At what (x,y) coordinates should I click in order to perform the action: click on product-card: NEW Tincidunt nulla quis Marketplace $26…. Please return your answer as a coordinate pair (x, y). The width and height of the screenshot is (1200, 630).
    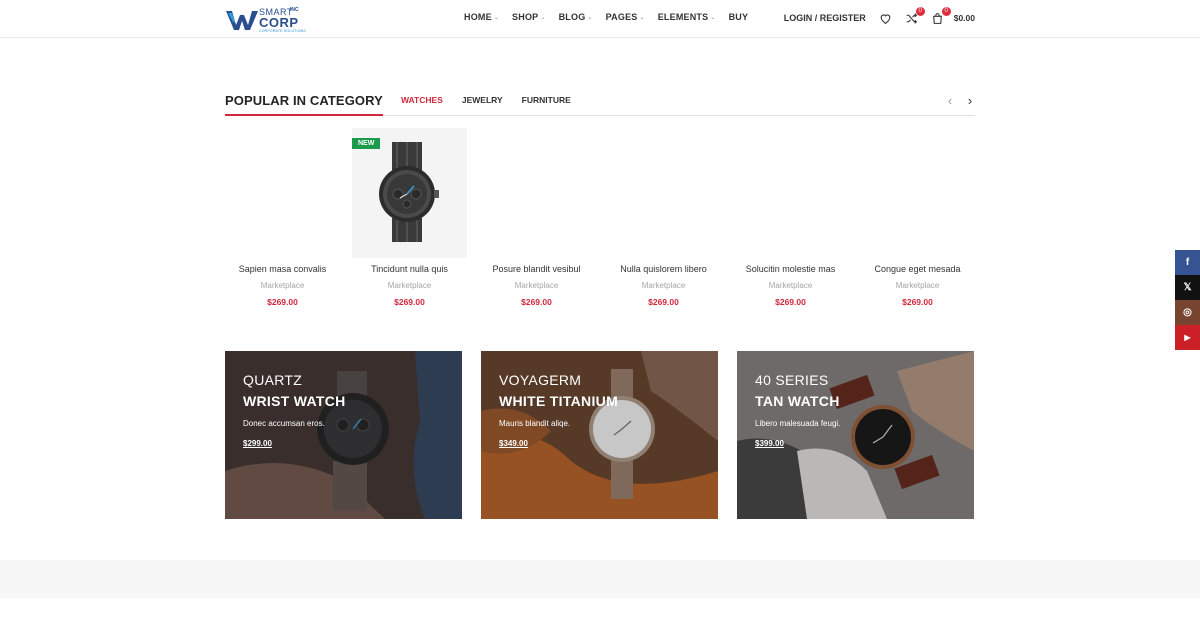
    Looking at the image, I should click on (415, 220).